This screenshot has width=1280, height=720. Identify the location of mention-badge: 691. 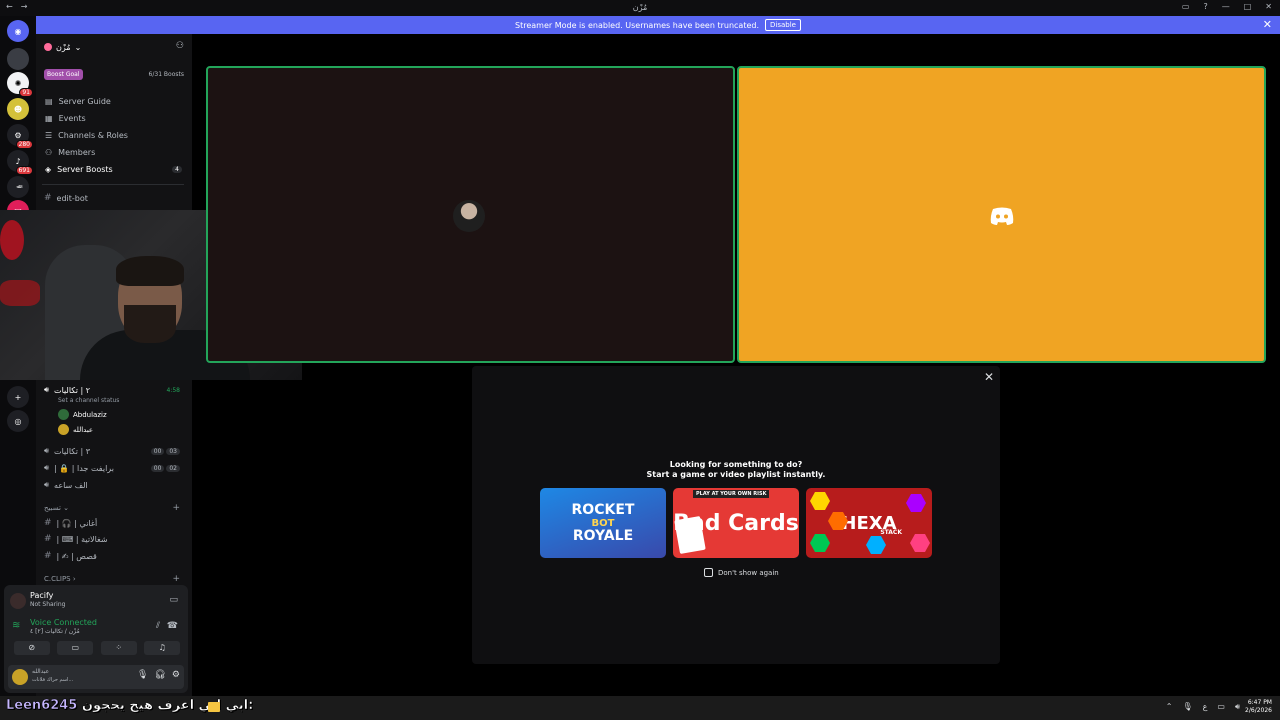
(24, 170).